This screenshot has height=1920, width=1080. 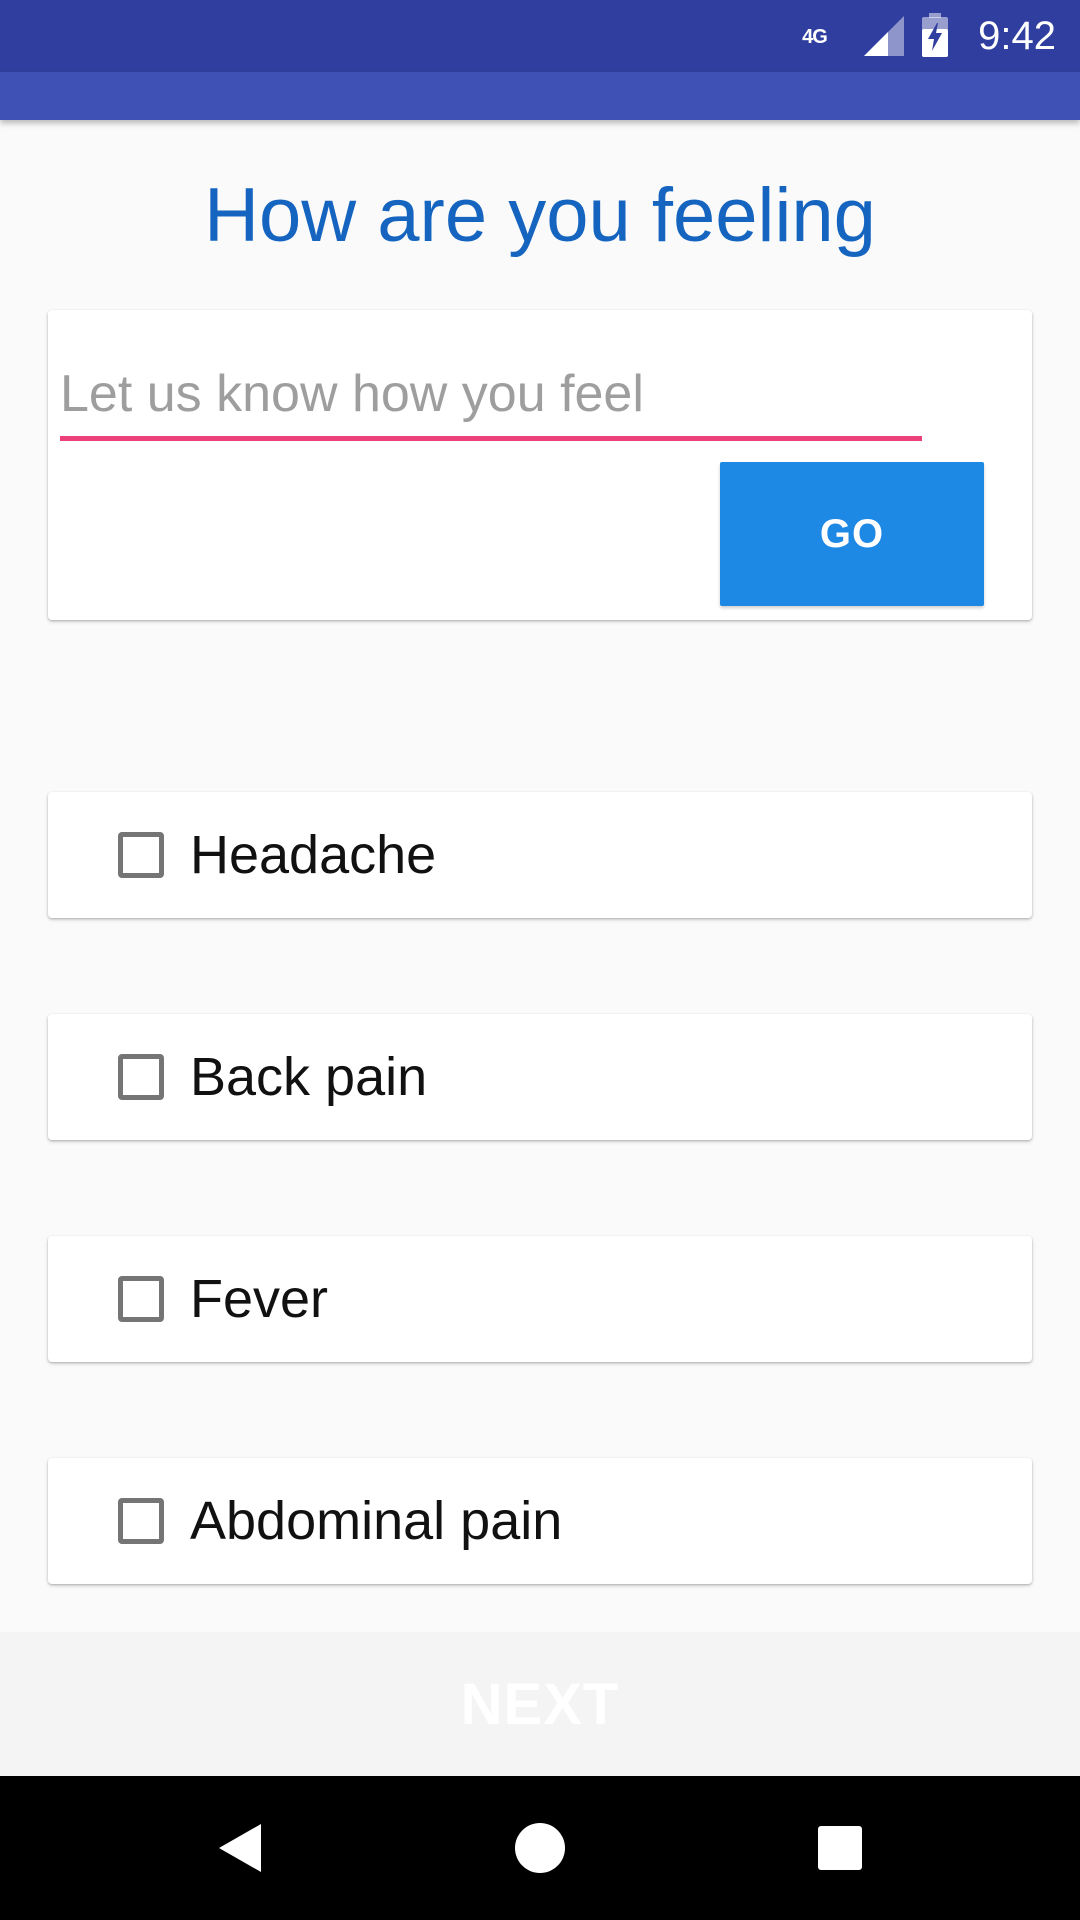 I want to click on symptom-item-abdominal-pain: Abdominal pain, so click(x=540, y=1521).